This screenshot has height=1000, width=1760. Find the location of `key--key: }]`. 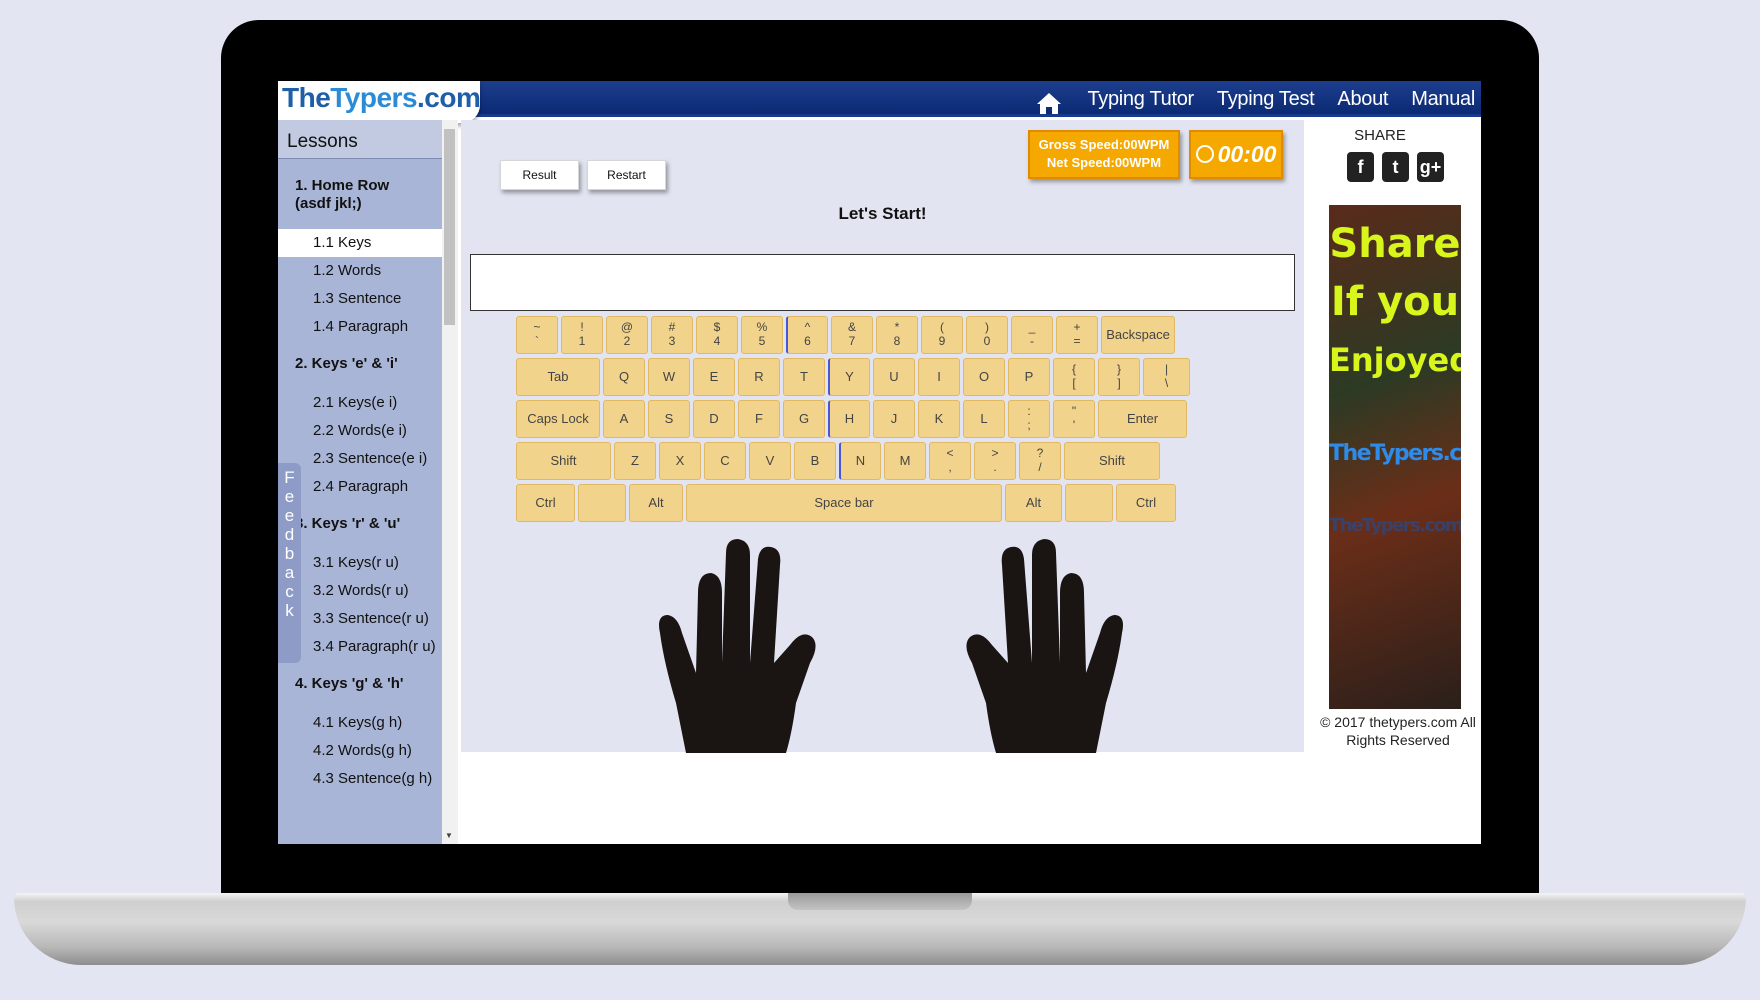

key--key: }] is located at coordinates (1119, 377).